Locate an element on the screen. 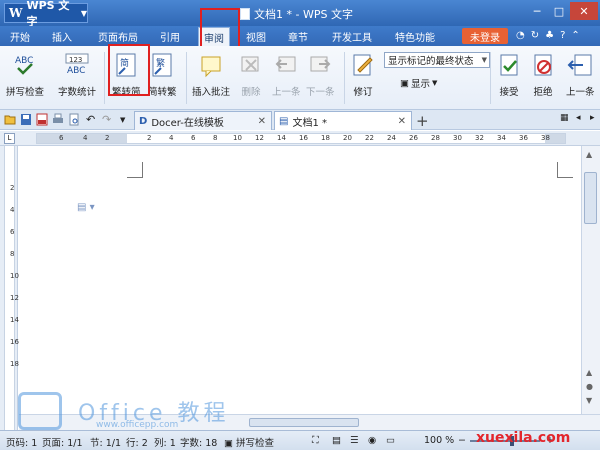 This screenshot has height=450, width=600. horizontal-scroll-thumb is located at coordinates (304, 422).